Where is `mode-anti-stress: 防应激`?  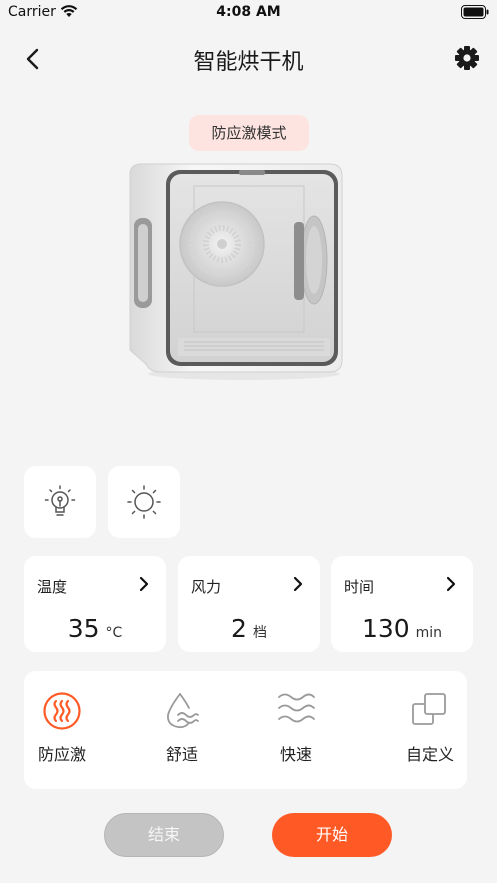 mode-anti-stress: 防应激 is located at coordinates (62, 730).